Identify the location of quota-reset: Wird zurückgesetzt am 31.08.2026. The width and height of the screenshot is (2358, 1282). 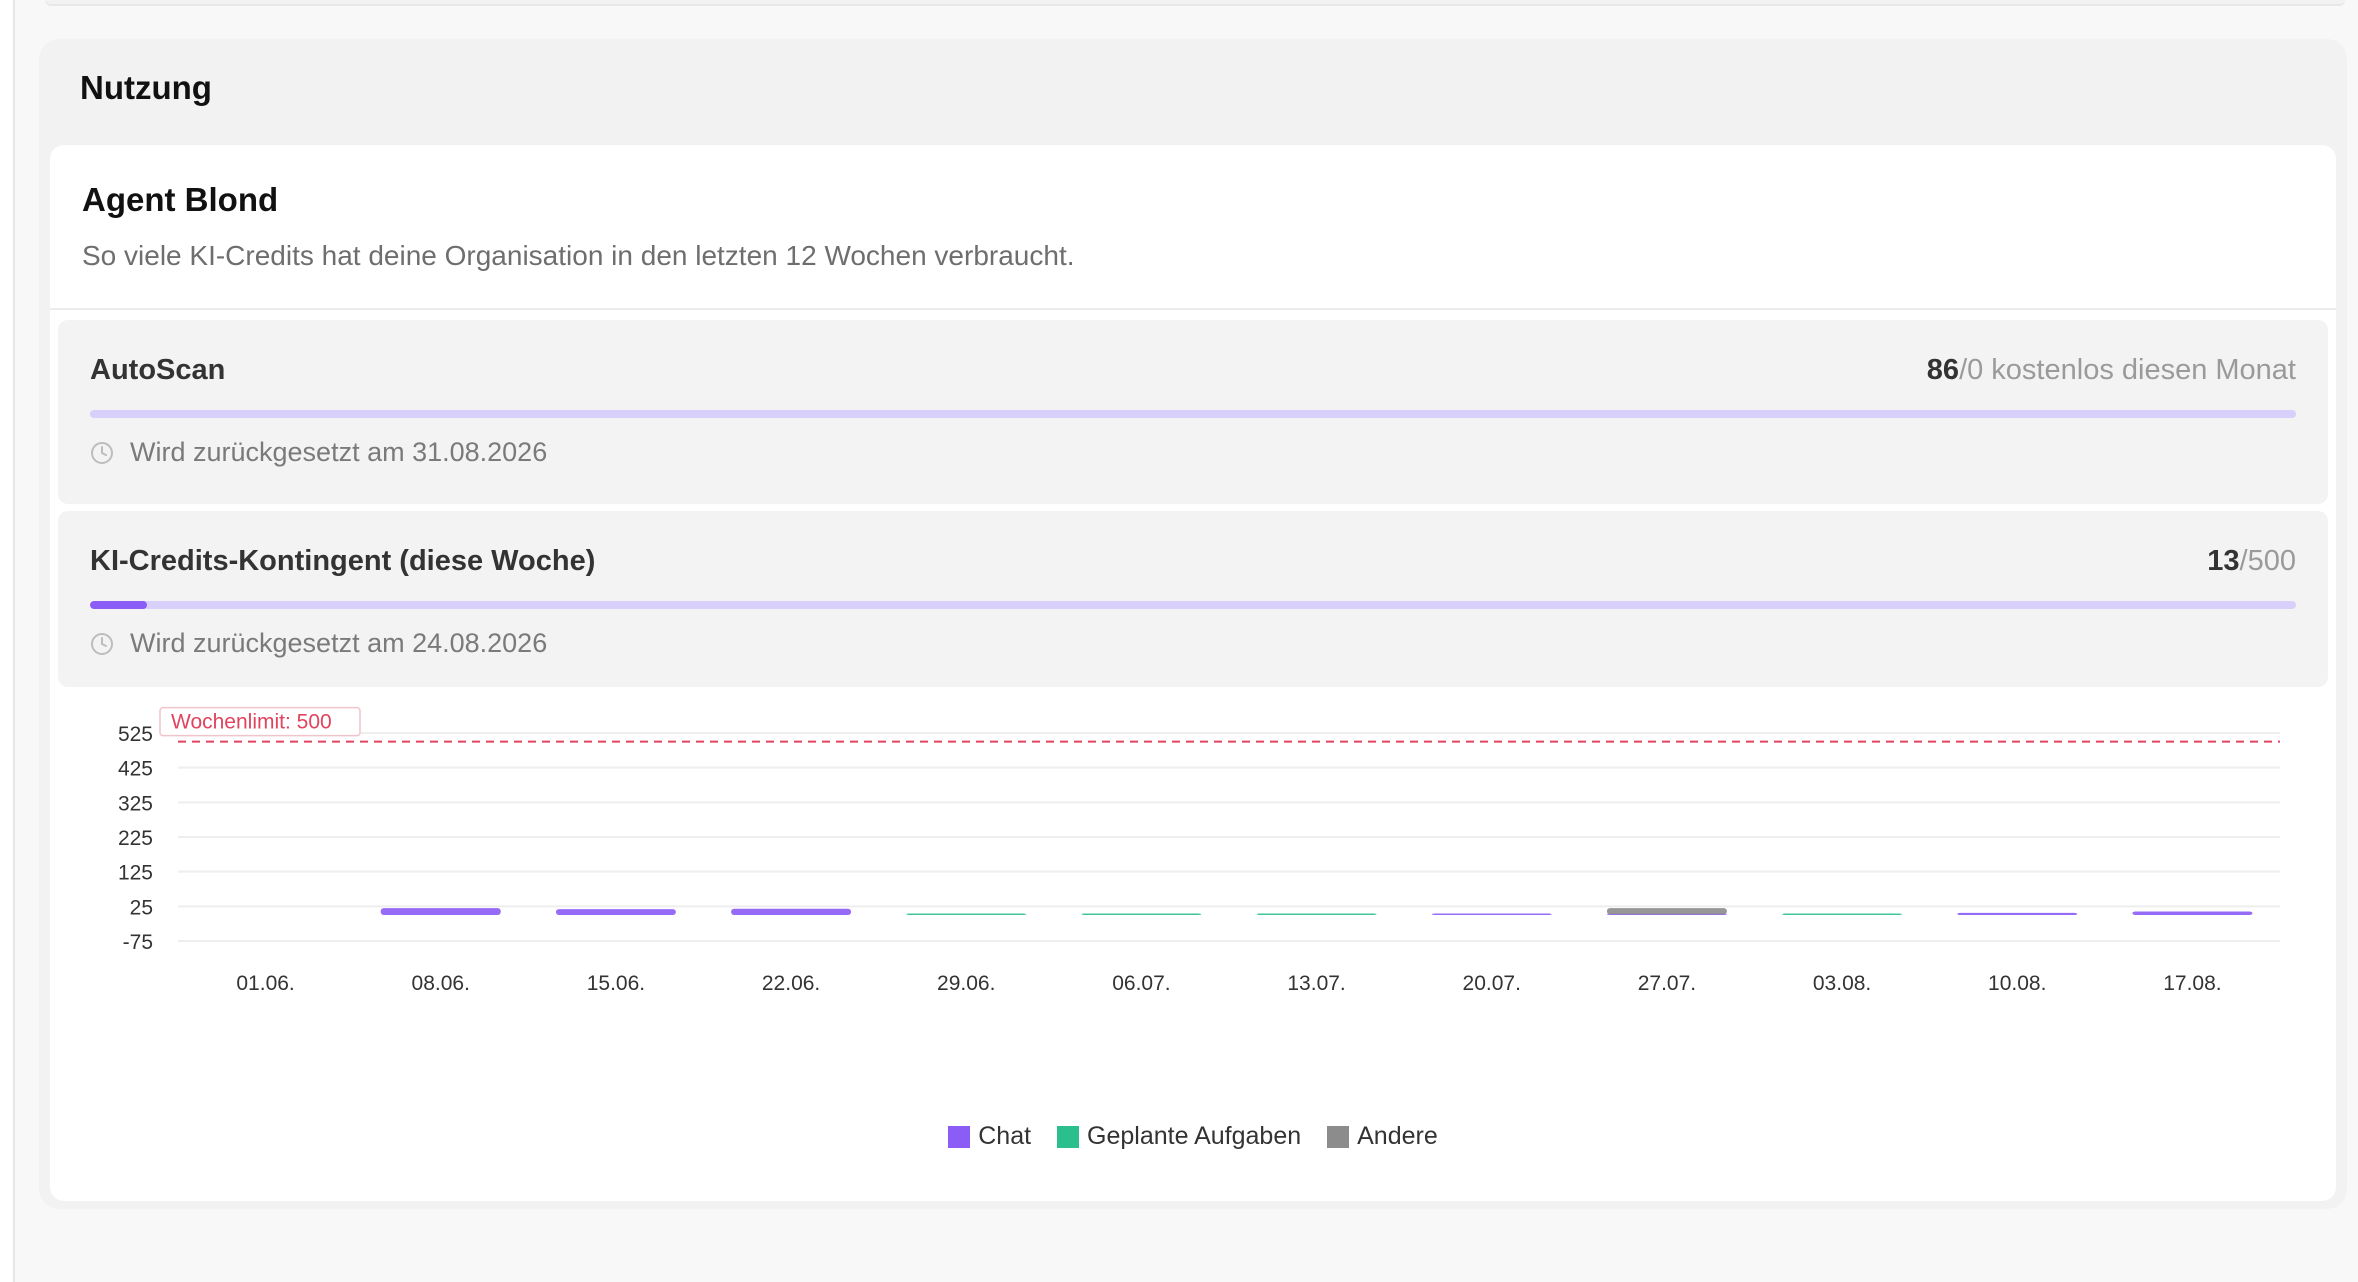
(318, 452).